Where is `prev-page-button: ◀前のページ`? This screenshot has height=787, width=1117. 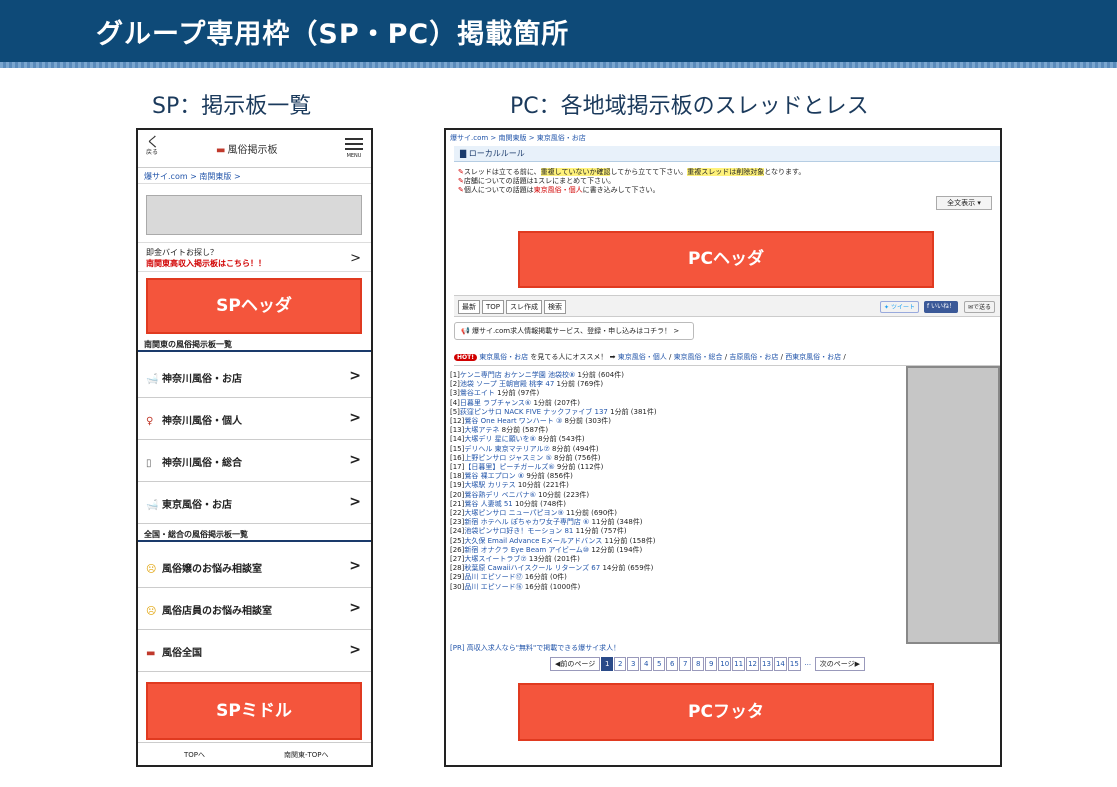 prev-page-button: ◀前のページ is located at coordinates (575, 664).